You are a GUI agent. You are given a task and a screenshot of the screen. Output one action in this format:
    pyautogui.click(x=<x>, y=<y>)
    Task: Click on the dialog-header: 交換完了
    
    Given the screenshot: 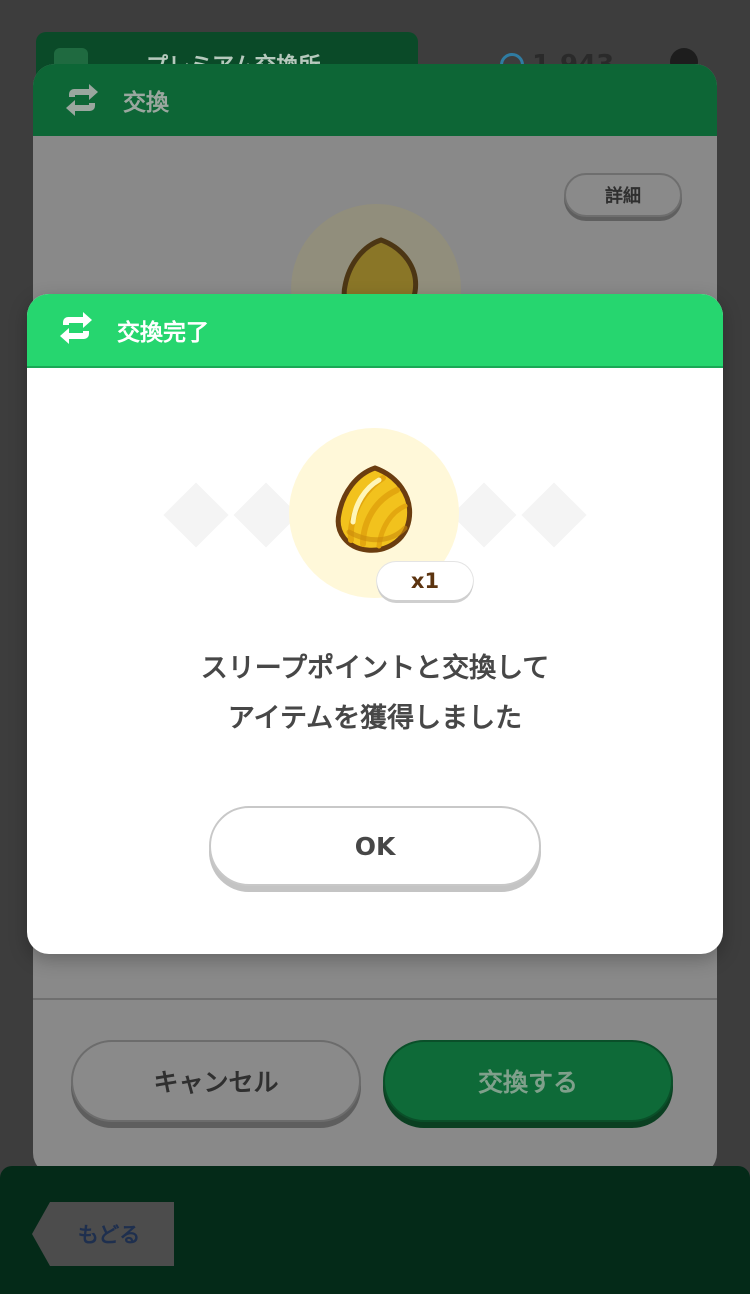 What is the action you would take?
    pyautogui.click(x=375, y=330)
    